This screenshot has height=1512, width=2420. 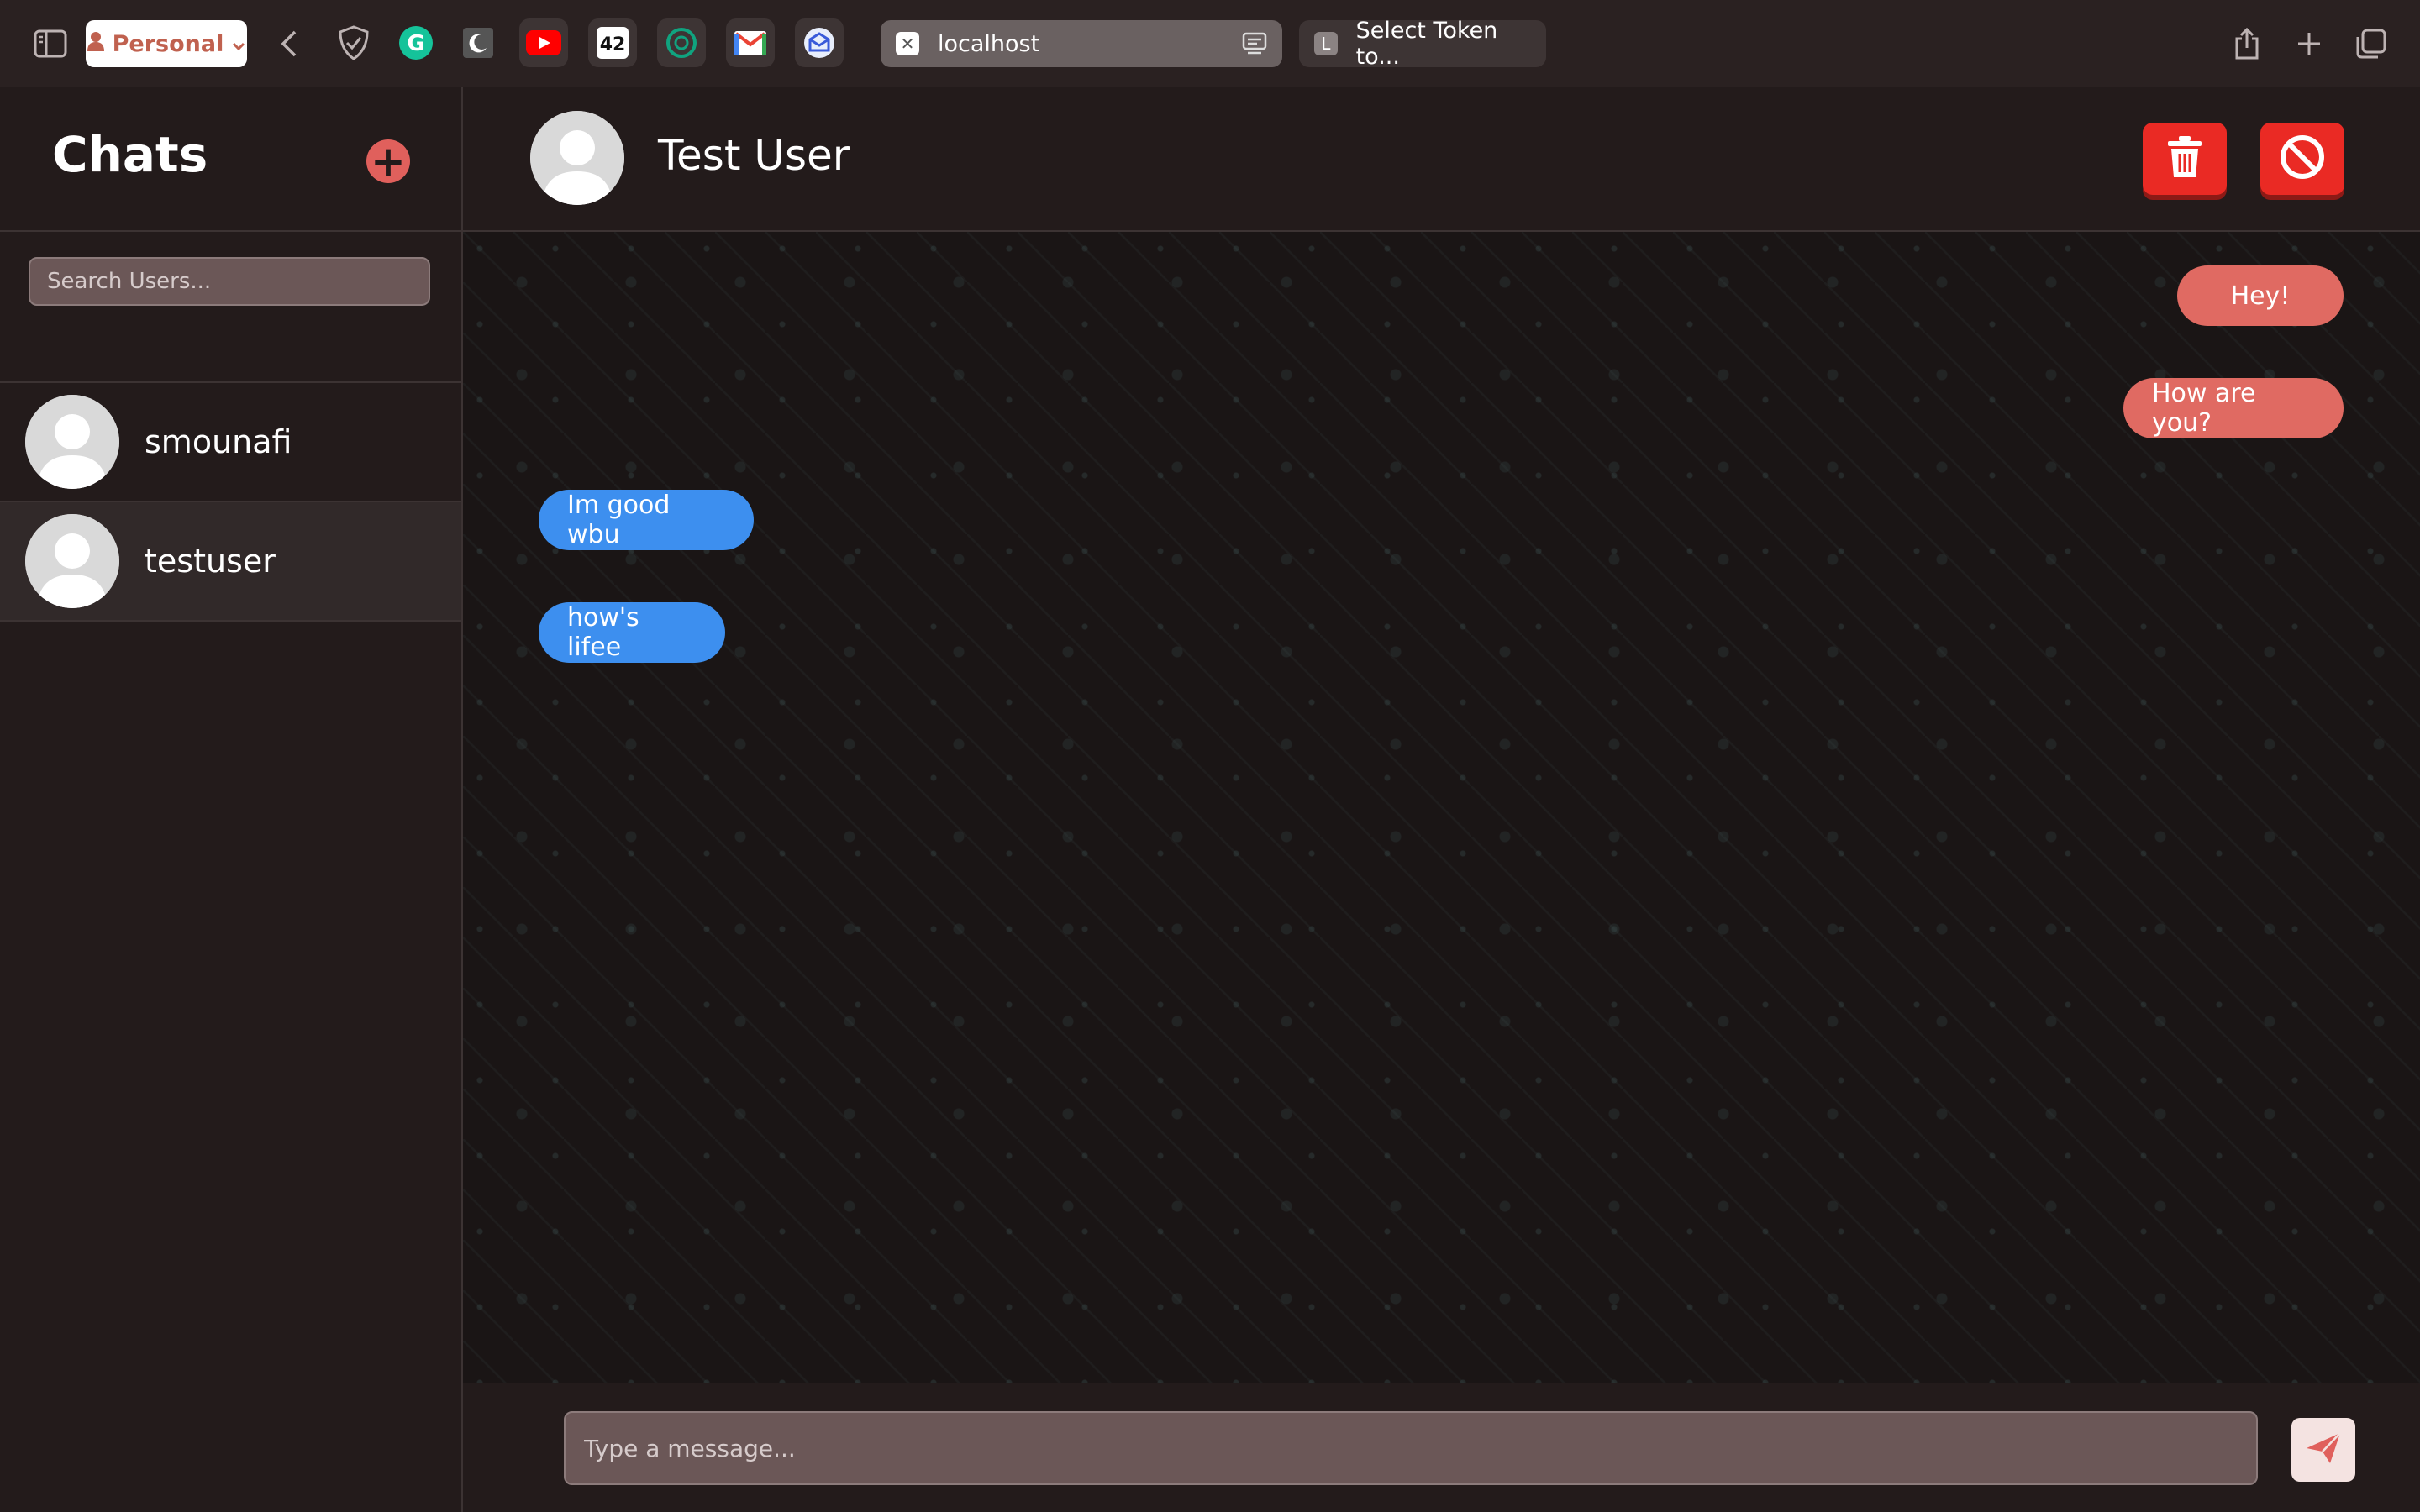 What do you see at coordinates (96, 44) in the screenshot?
I see `person-icon` at bounding box center [96, 44].